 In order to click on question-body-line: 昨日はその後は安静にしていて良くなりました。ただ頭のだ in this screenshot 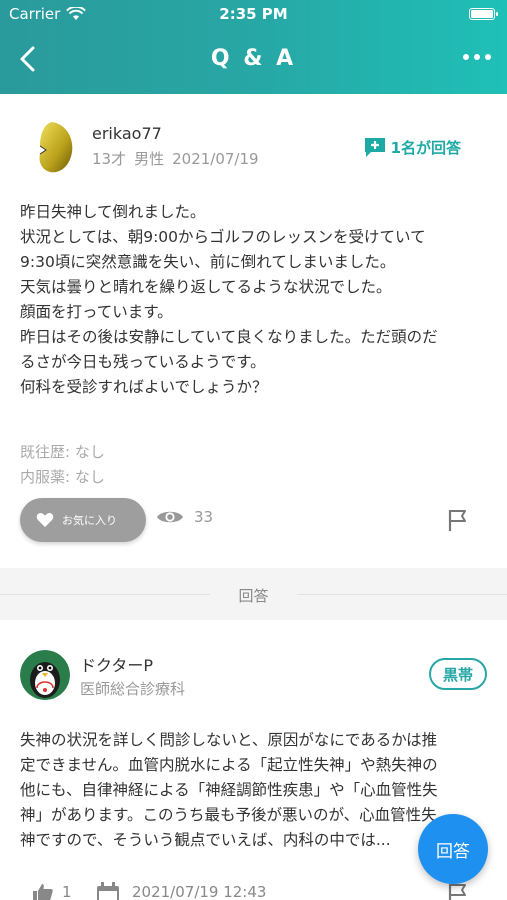, I will do `click(229, 337)`.